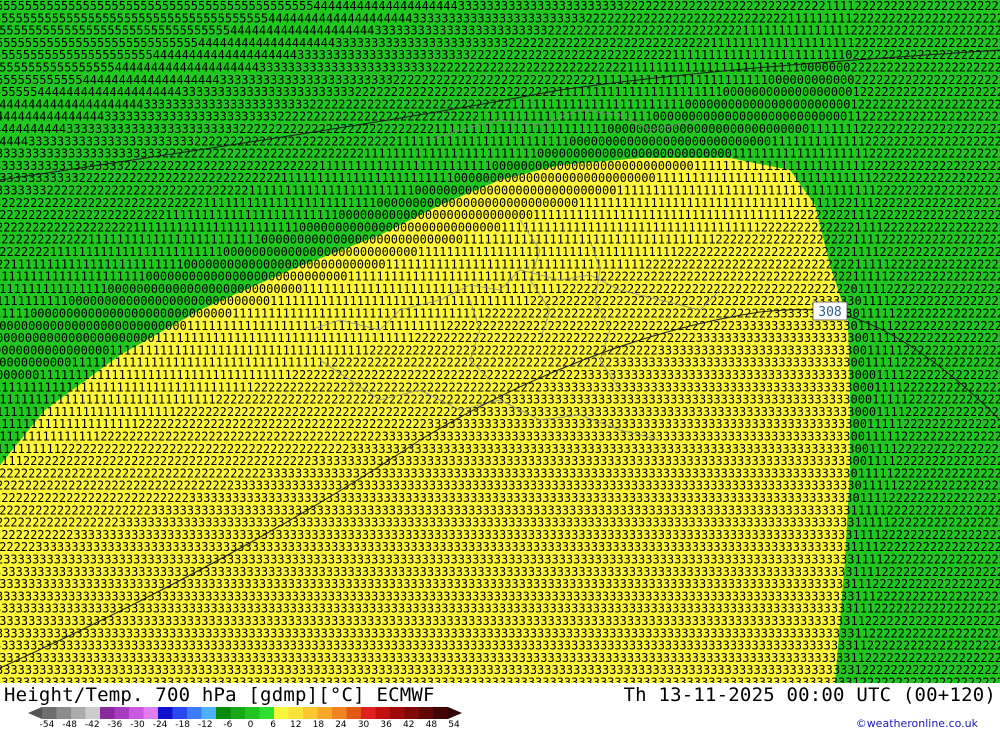  I want to click on scale-tick-label: 0, so click(250, 725).